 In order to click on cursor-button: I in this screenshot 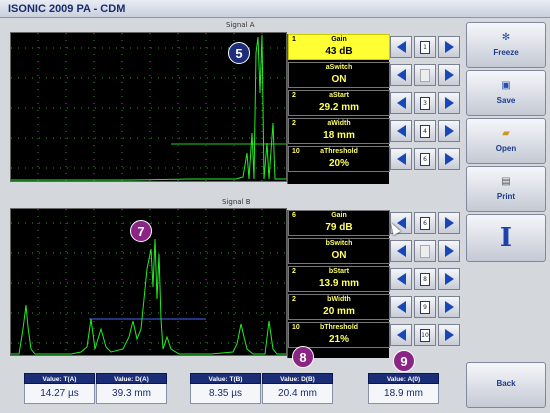, I will do `click(506, 238)`.